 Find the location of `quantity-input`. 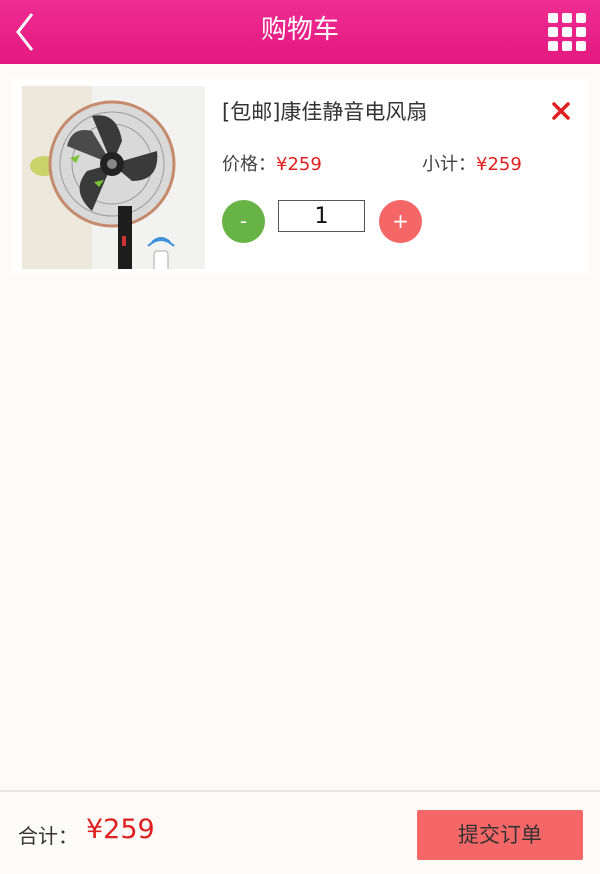

quantity-input is located at coordinates (321, 216).